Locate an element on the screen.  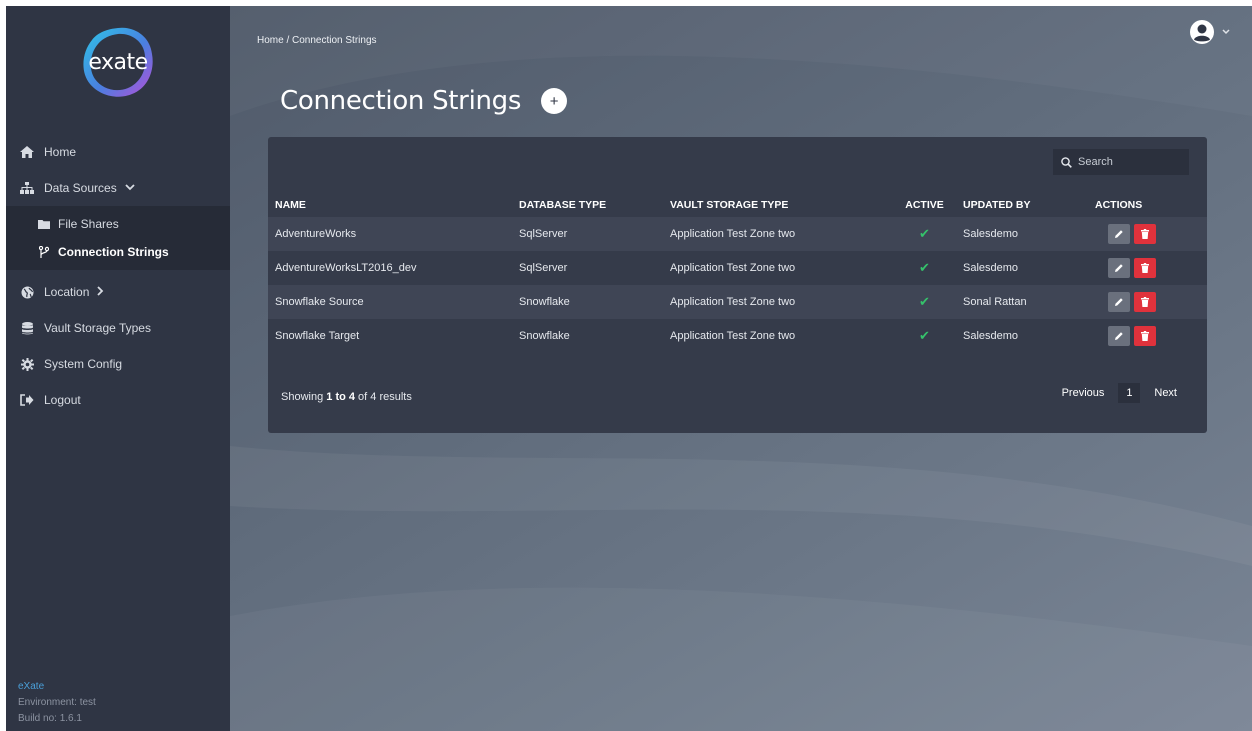
data-sources-submenu: File Shares Connection Strings is located at coordinates (118, 238).